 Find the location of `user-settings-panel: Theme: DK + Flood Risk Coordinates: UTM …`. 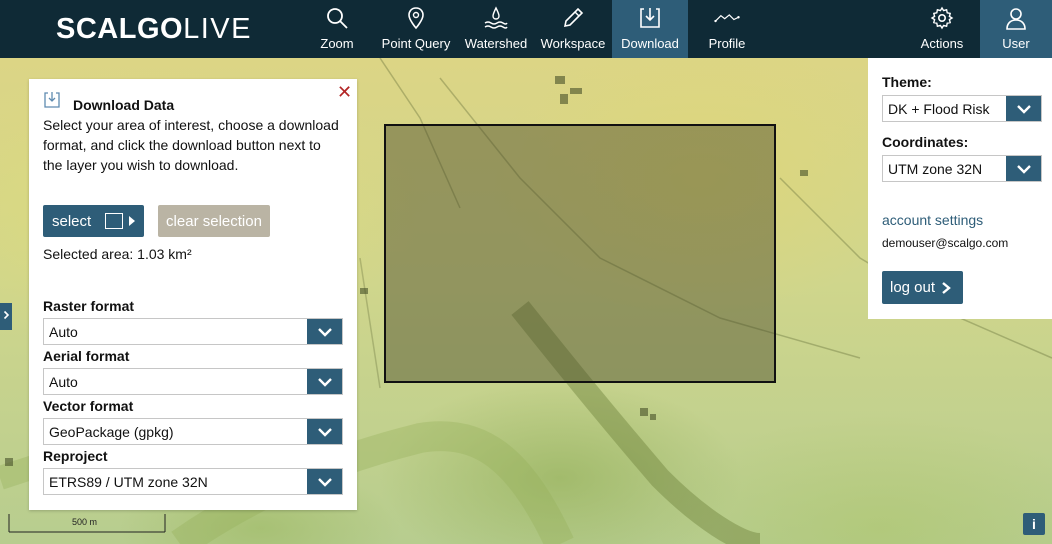

user-settings-panel: Theme: DK + Flood Risk Coordinates: UTM … is located at coordinates (960, 188).